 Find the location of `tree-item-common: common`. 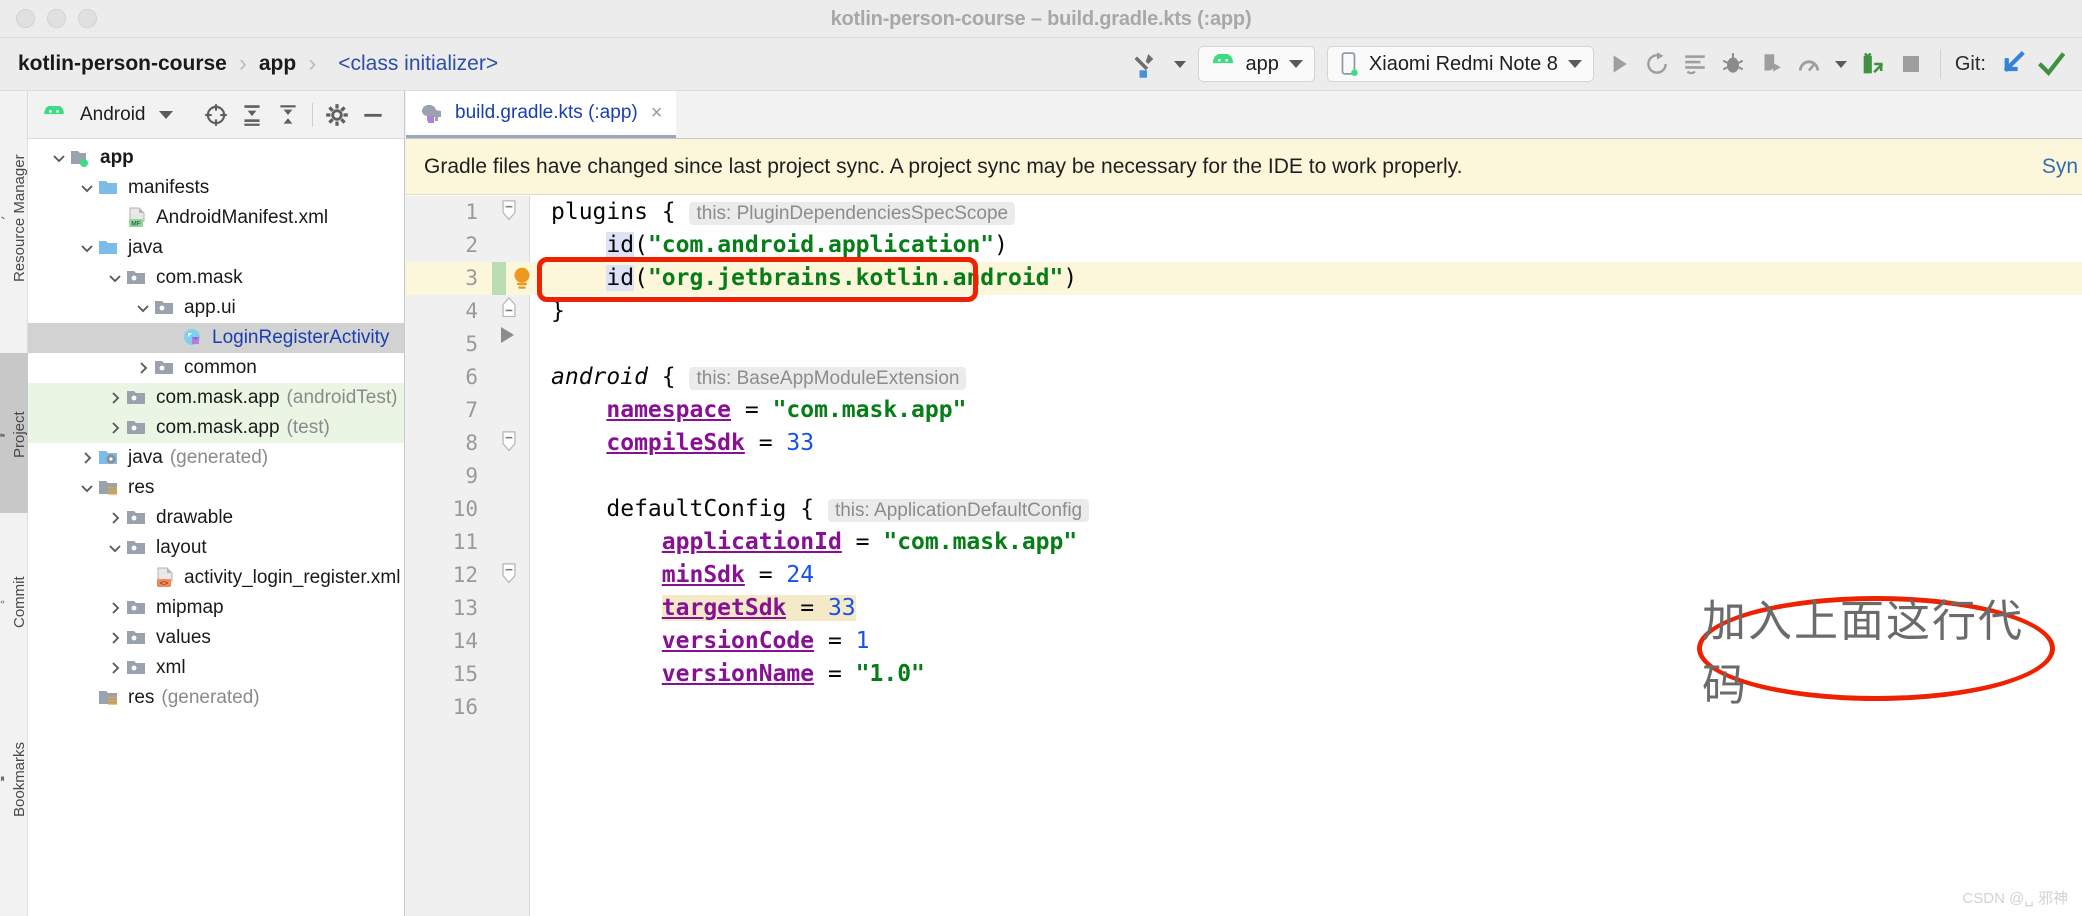

tree-item-common: common is located at coordinates (216, 368).